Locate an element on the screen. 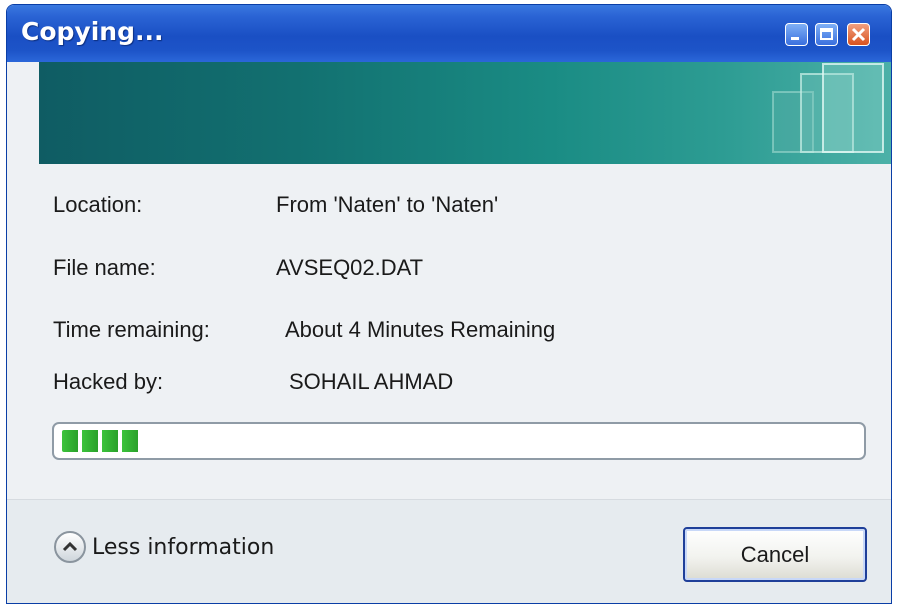  minimize-button is located at coordinates (796, 34).